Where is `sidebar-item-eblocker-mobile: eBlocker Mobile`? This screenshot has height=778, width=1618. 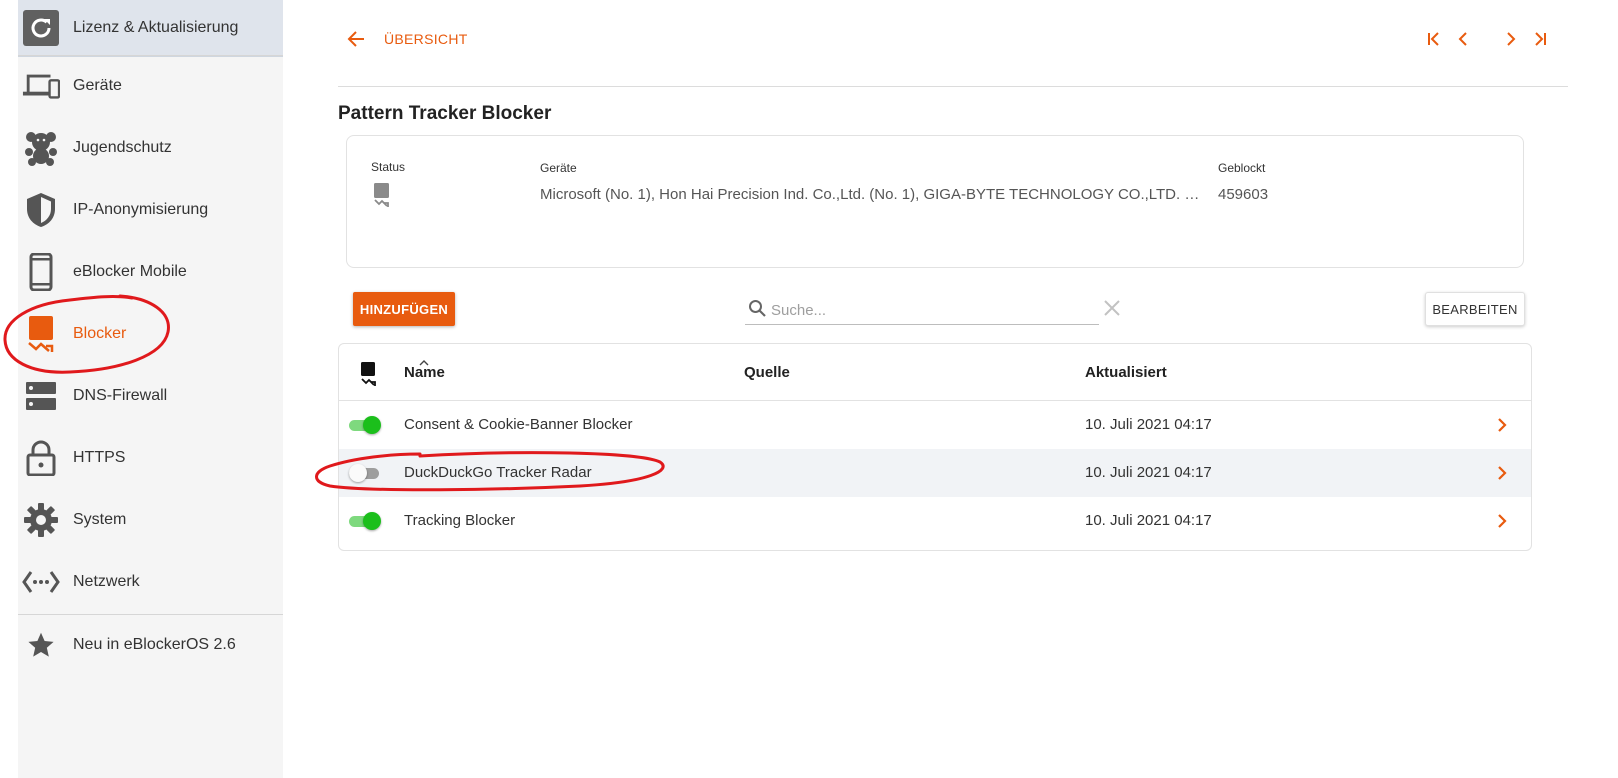
sidebar-item-eblocker-mobile: eBlocker Mobile is located at coordinates (150, 272).